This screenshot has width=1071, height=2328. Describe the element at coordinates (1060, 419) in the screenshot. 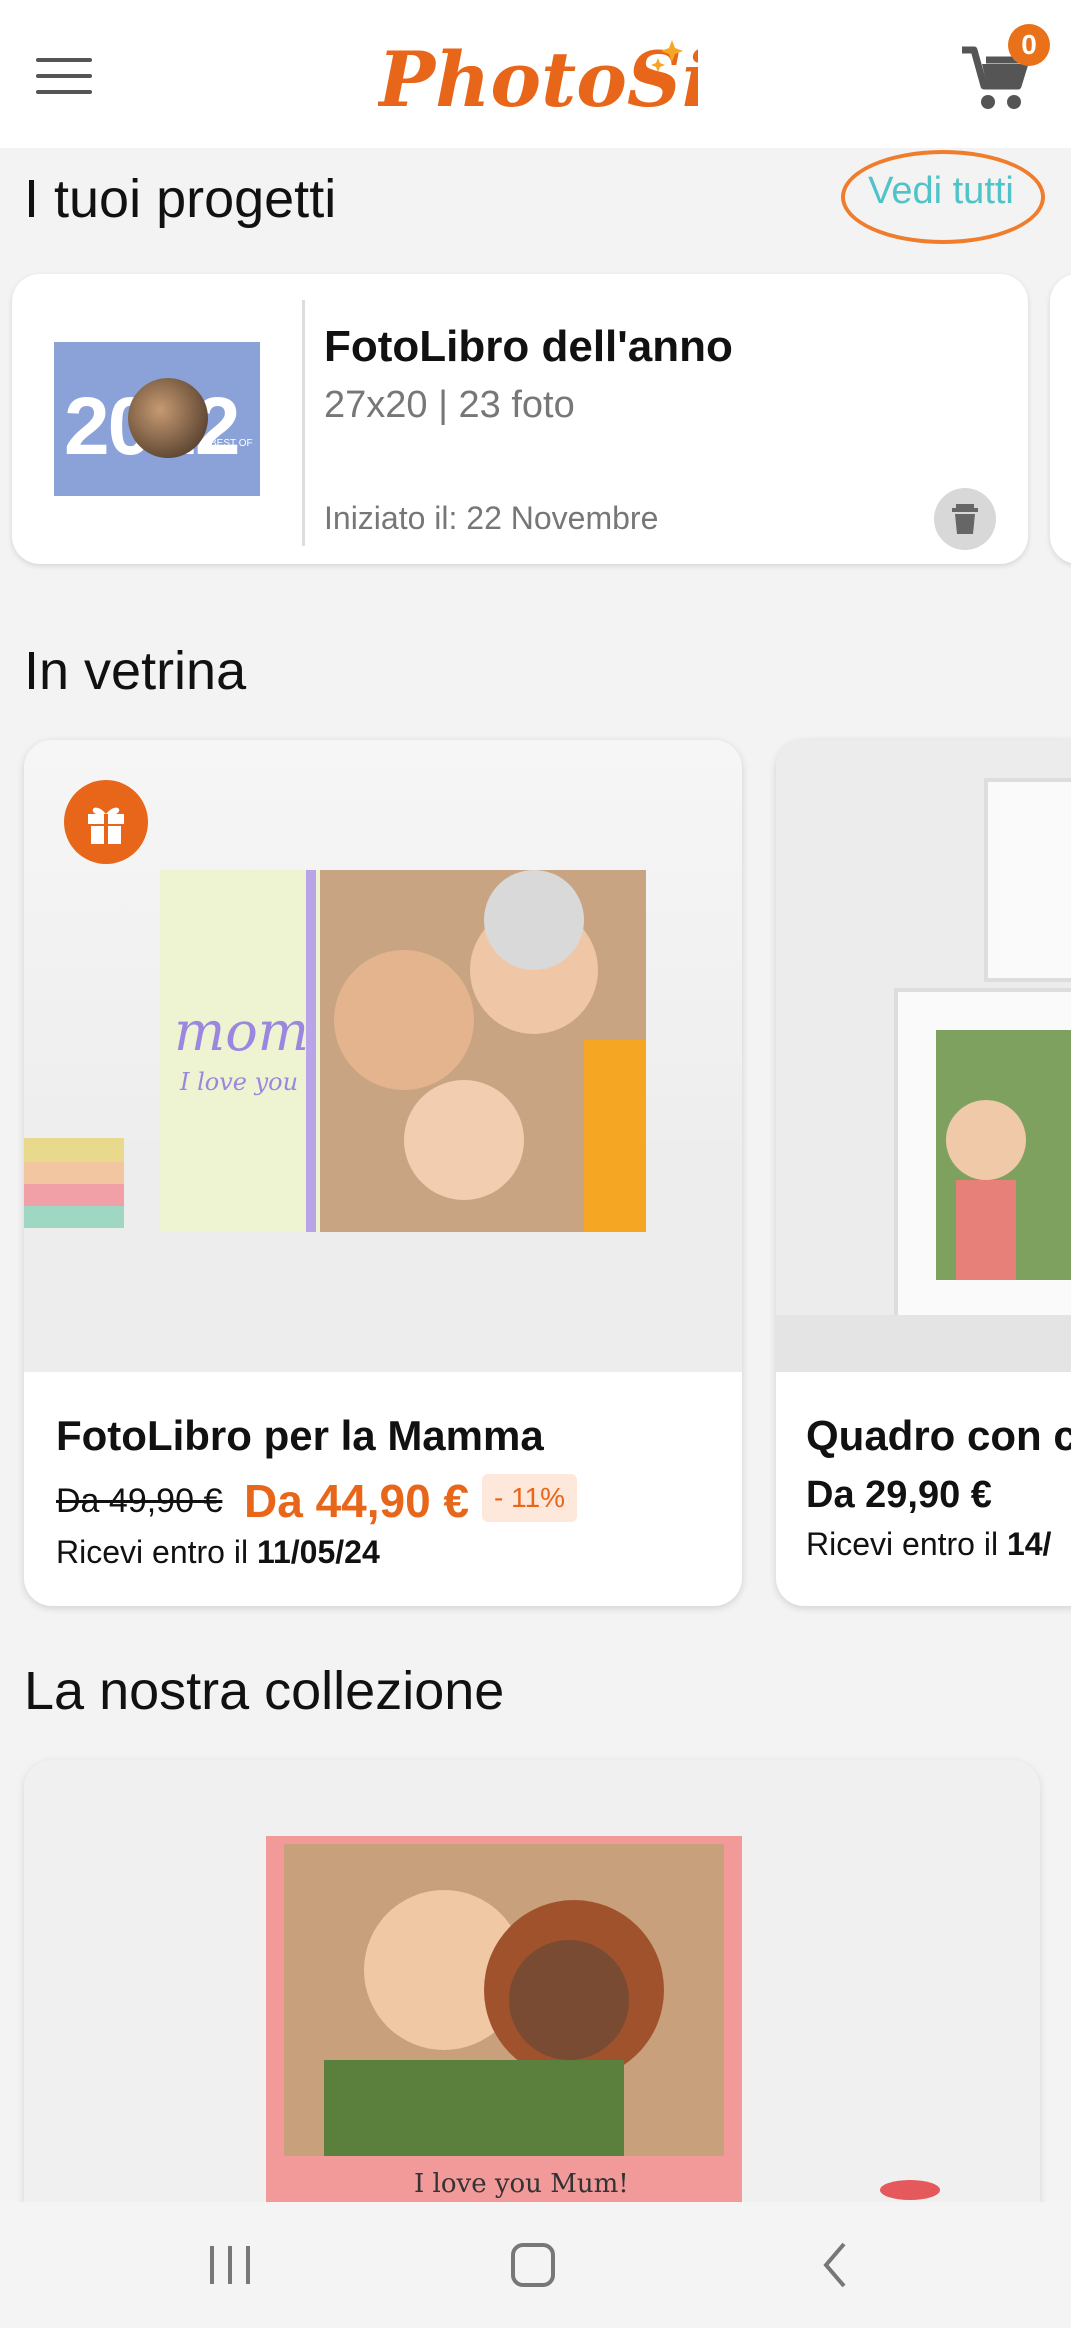

I see `project-card-next` at that location.